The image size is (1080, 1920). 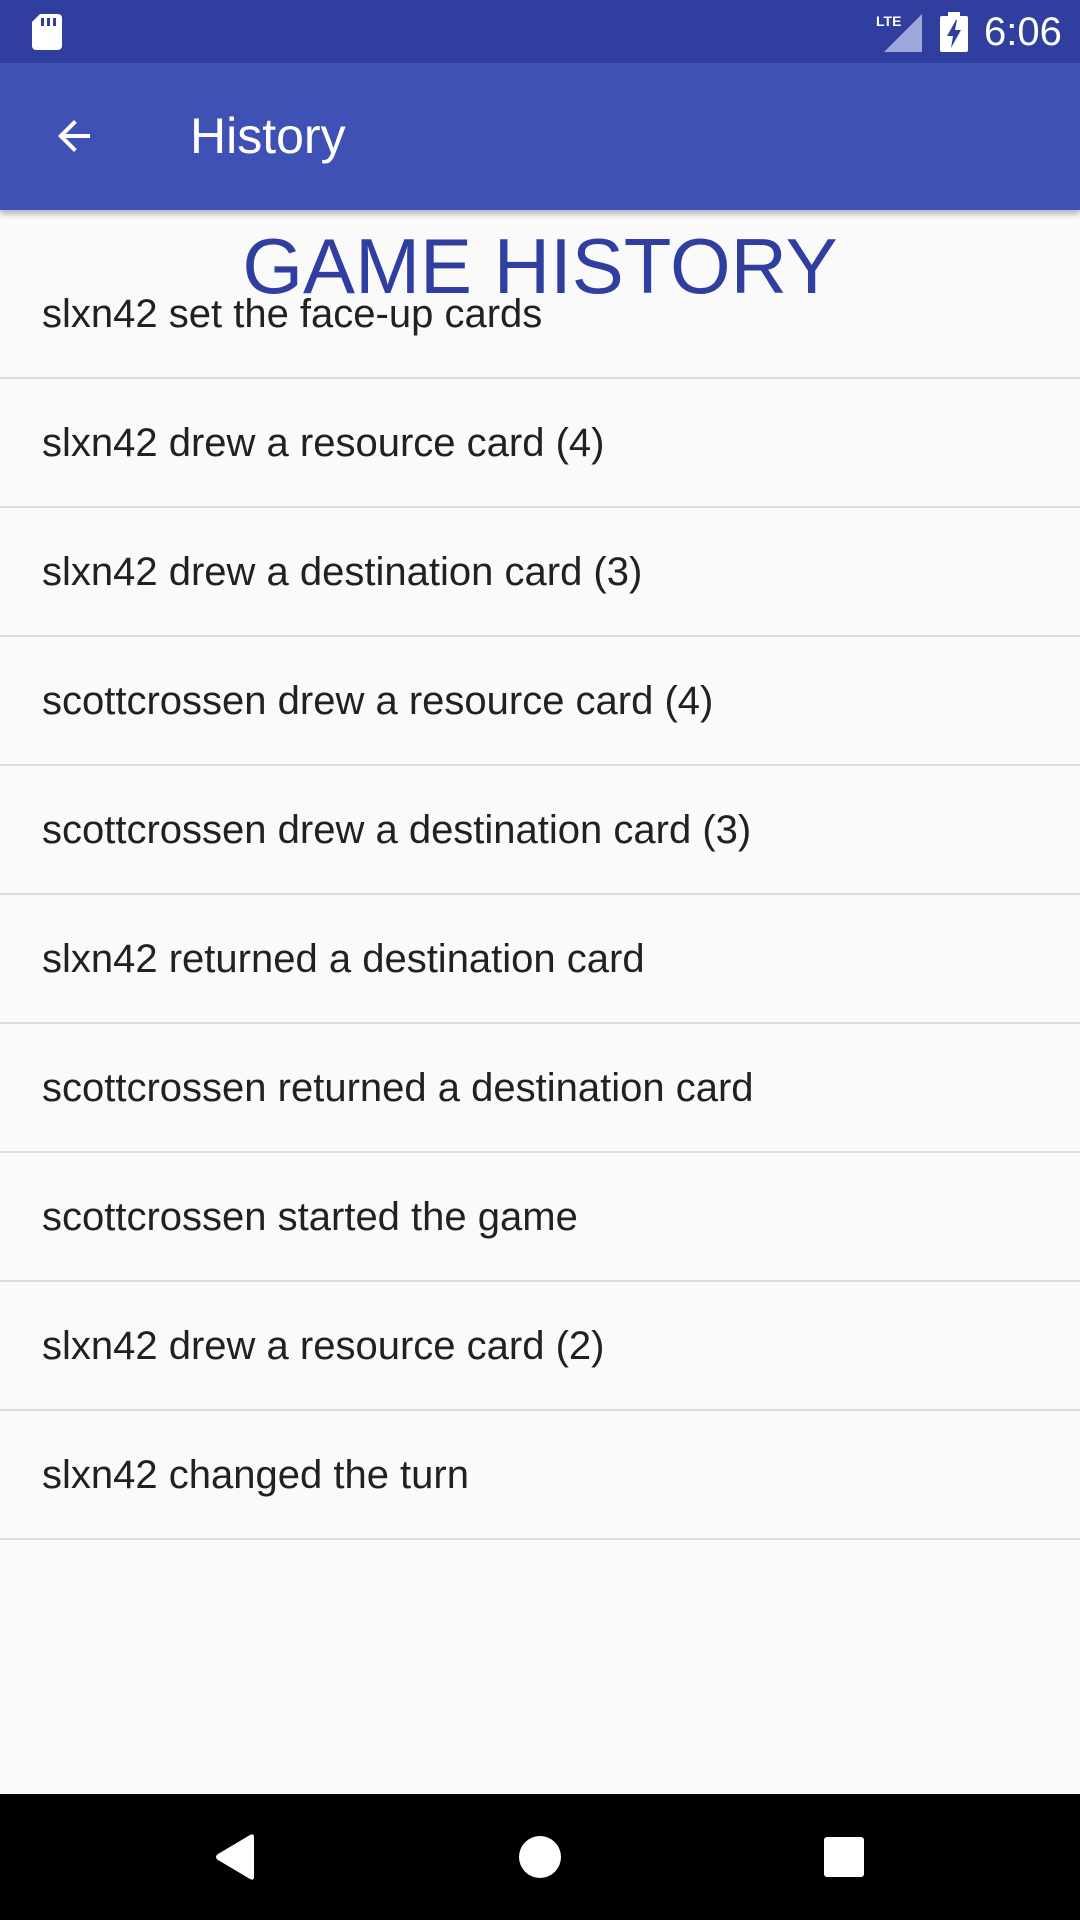 I want to click on recents-square-icon, so click(x=844, y=1857).